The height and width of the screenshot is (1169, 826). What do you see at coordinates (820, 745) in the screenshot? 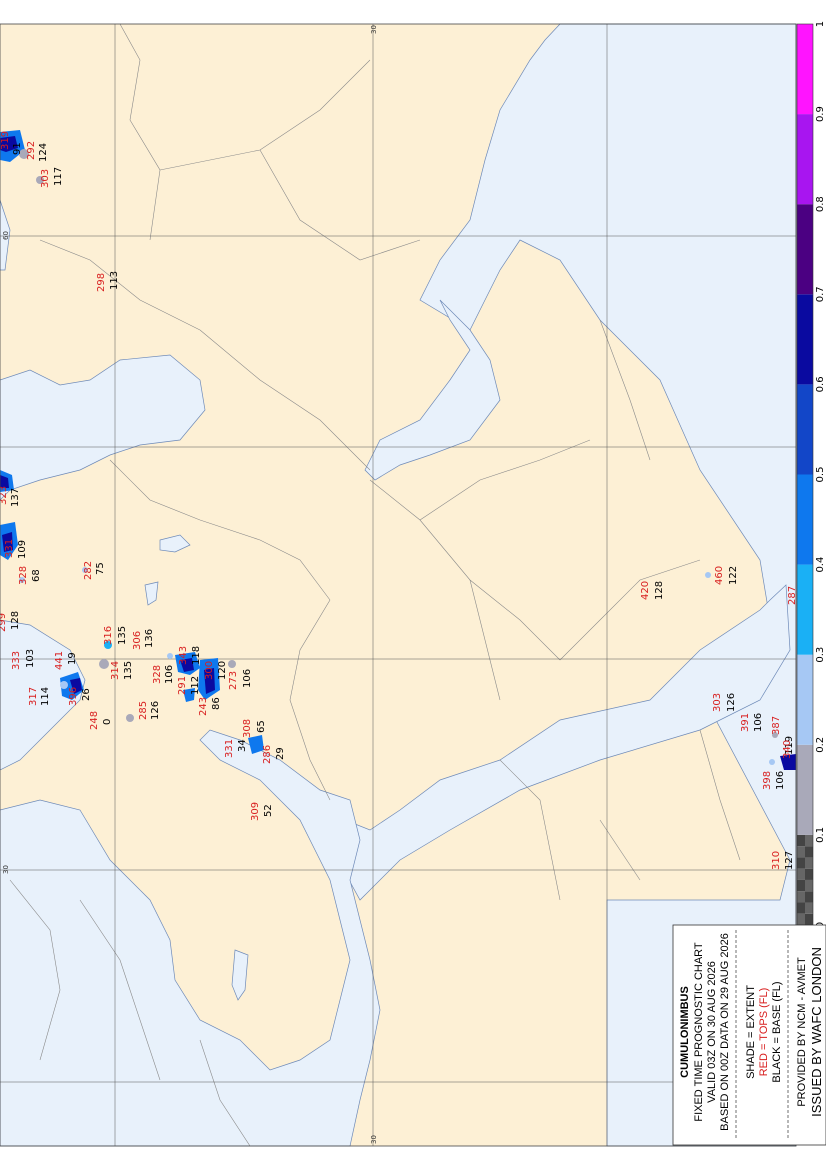
I see `colorbar-tick-label: 0.2` at bounding box center [820, 745].